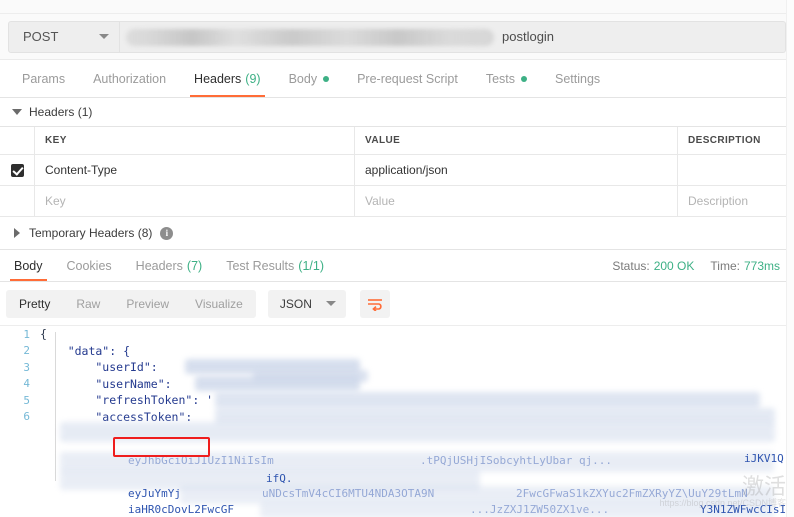  What do you see at coordinates (703, 265) in the screenshot?
I see `response-status-bar: Status: 200 OK Time: 773ms` at bounding box center [703, 265].